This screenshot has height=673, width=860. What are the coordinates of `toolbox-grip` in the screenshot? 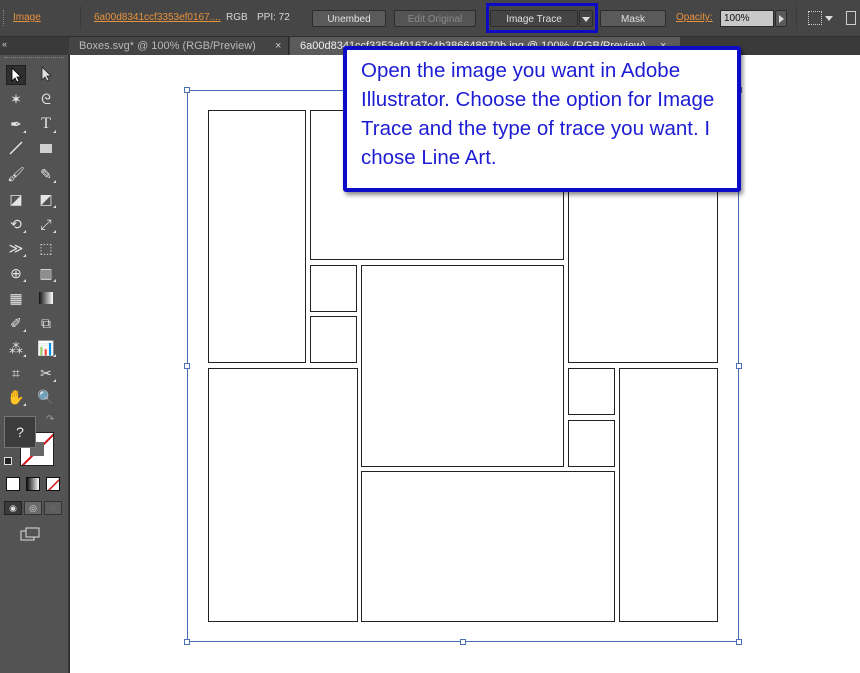 It's located at (34, 59).